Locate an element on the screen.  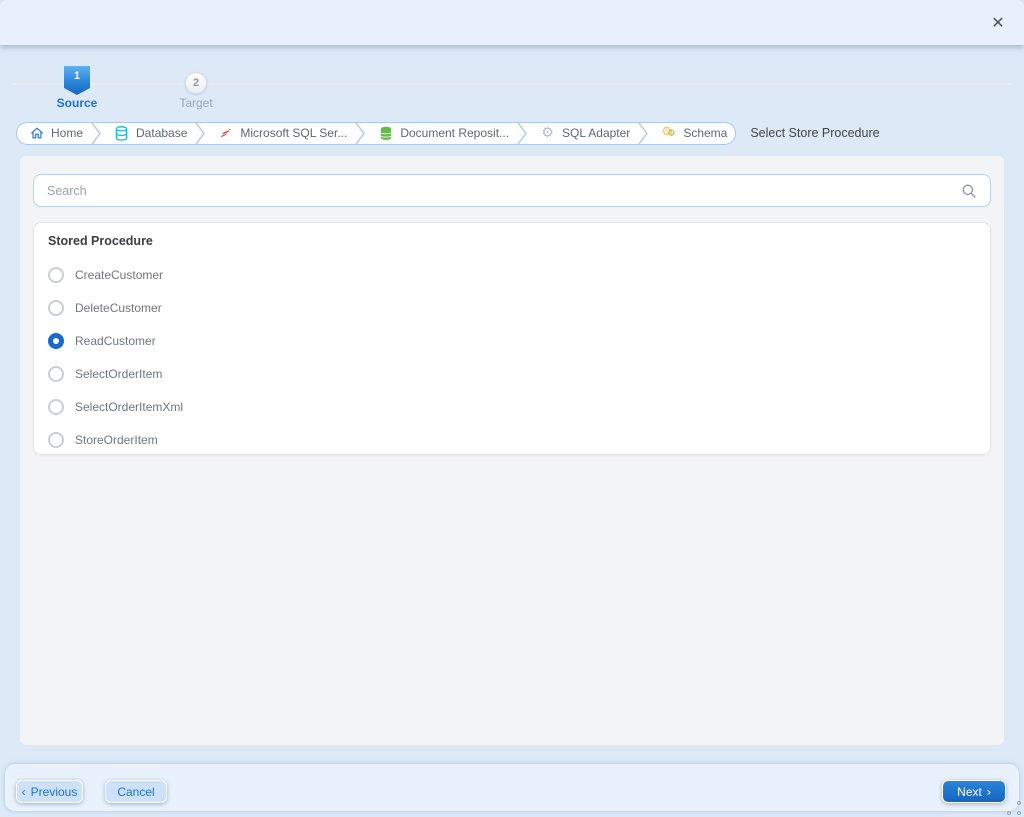
procedure-label: SelectOrderItemXml is located at coordinates (129, 406).